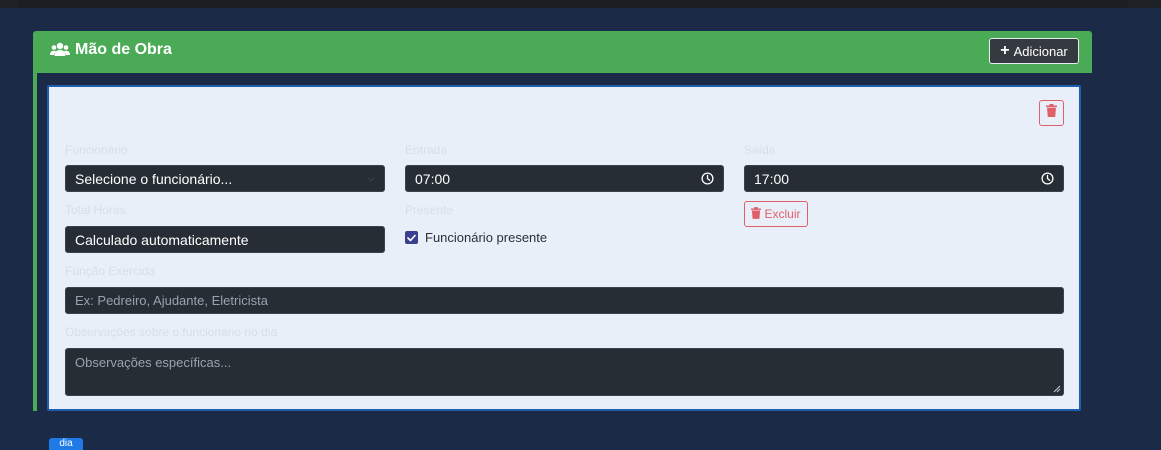 The width and height of the screenshot is (1161, 450). I want to click on section-title-group: Mão de Obra, so click(111, 50).